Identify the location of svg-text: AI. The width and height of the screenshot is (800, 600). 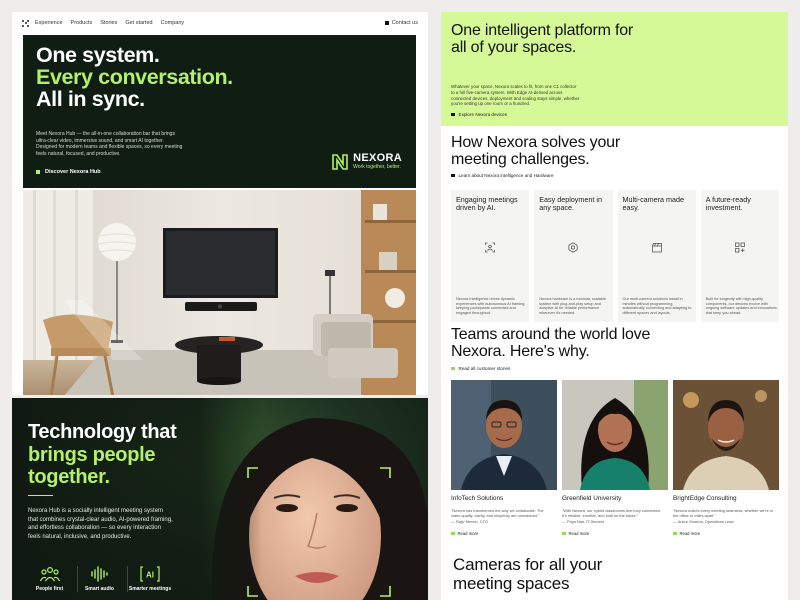
(150, 575).